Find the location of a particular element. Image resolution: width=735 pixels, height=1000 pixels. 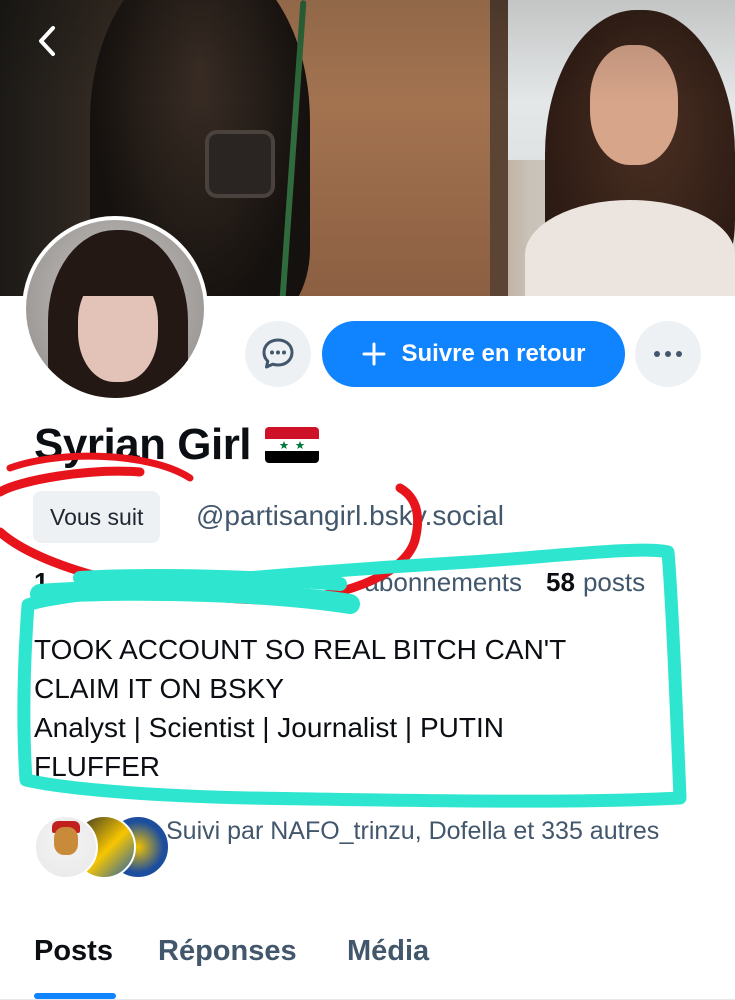

chevron-left-icon is located at coordinates (47, 41).